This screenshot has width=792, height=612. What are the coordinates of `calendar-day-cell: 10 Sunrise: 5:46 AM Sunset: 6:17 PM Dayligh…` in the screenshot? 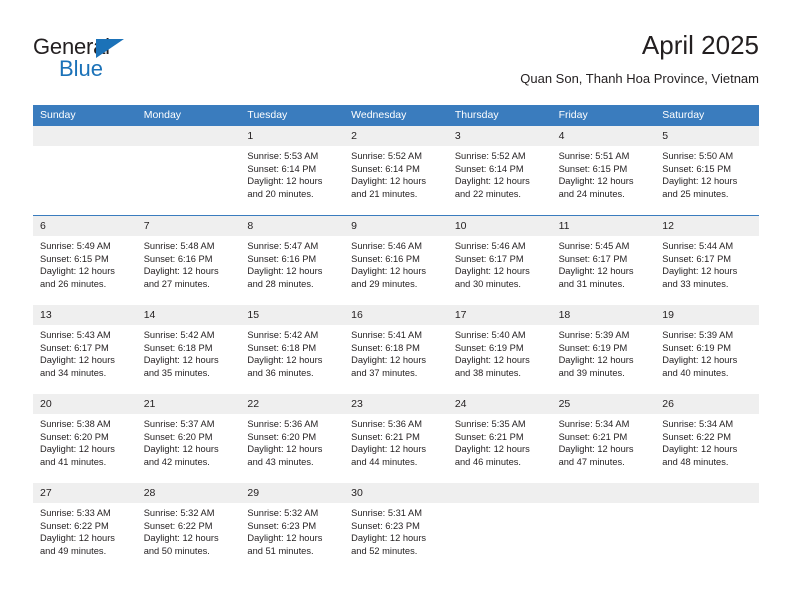 It's located at (499, 260).